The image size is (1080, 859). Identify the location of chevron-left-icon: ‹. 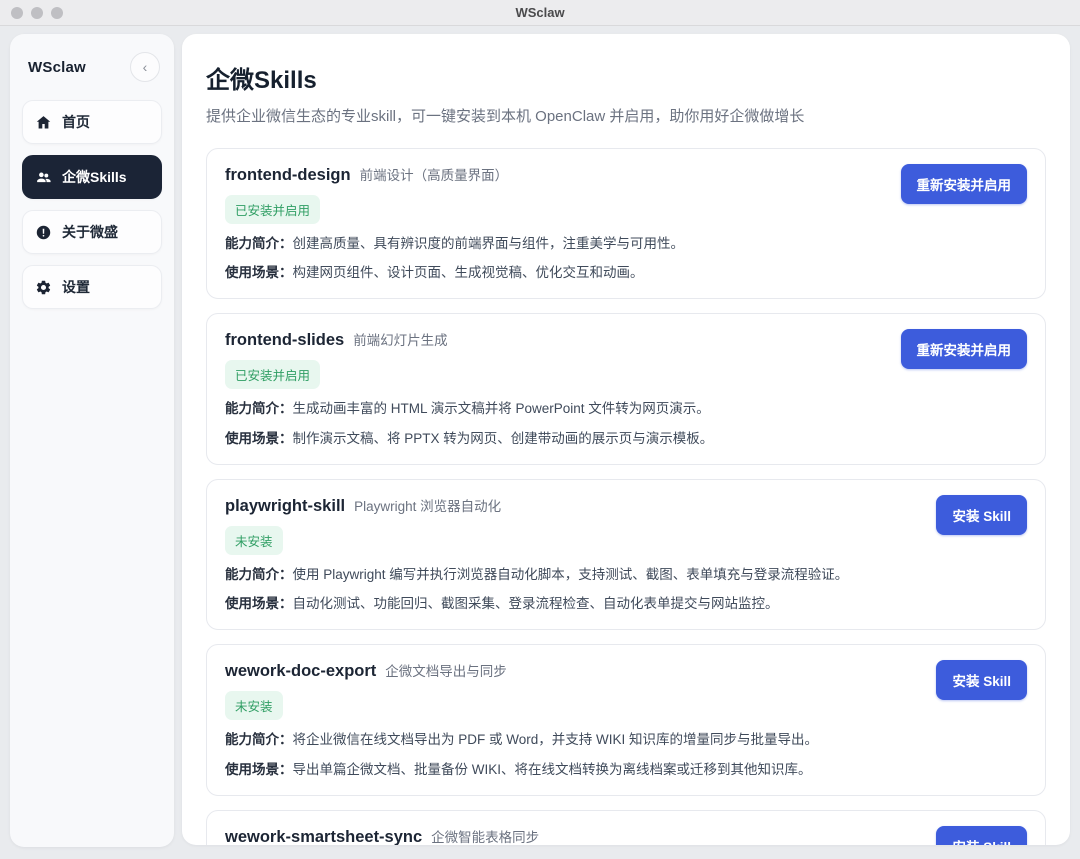
(145, 67).